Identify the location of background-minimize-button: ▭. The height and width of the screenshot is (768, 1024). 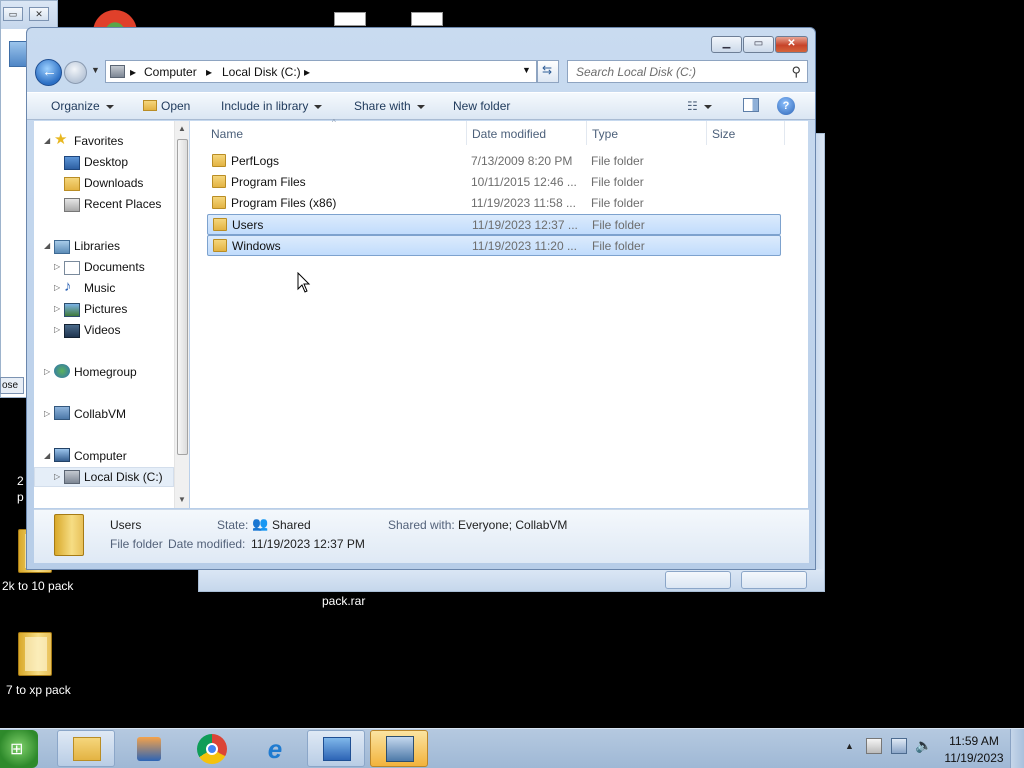
(13, 14).